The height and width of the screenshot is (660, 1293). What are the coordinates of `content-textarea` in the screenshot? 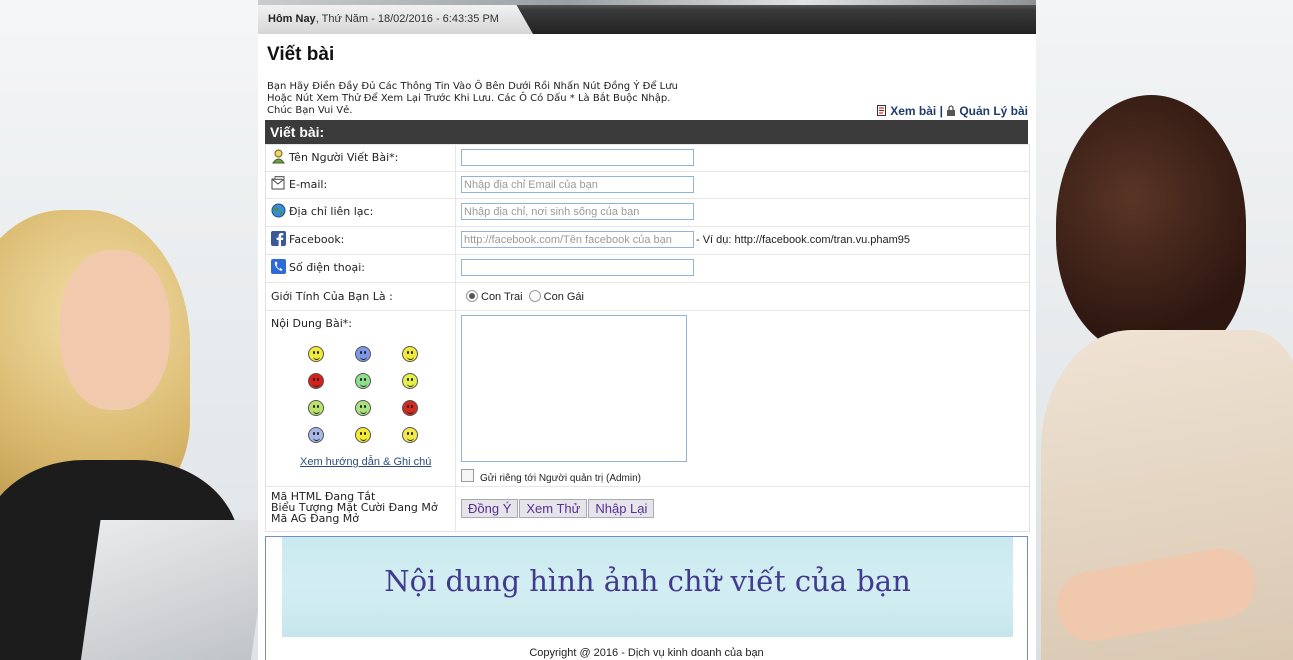 It's located at (574, 388).